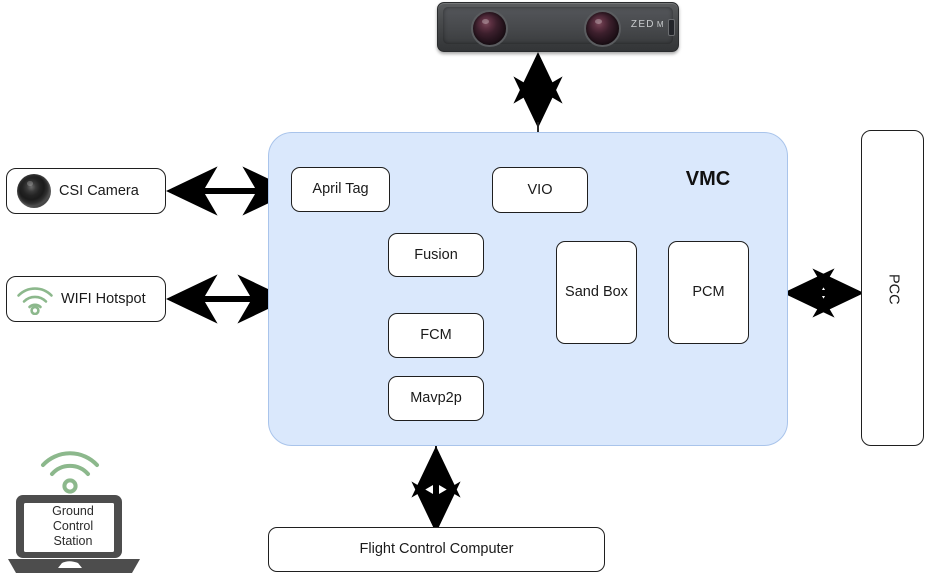 The image size is (926, 575). What do you see at coordinates (708, 179) in the screenshot?
I see `vmc-label: VMC` at bounding box center [708, 179].